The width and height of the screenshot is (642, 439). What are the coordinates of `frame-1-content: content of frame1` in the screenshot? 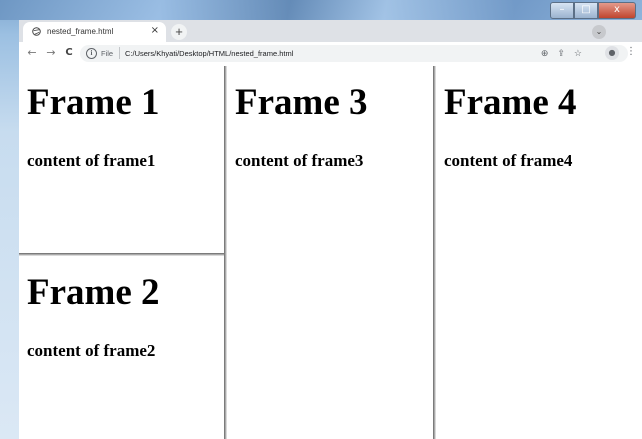 It's located at (91, 160).